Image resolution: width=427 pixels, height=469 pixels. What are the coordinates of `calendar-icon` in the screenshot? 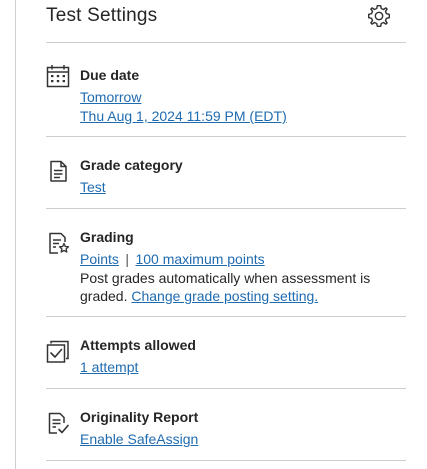 It's located at (58, 76).